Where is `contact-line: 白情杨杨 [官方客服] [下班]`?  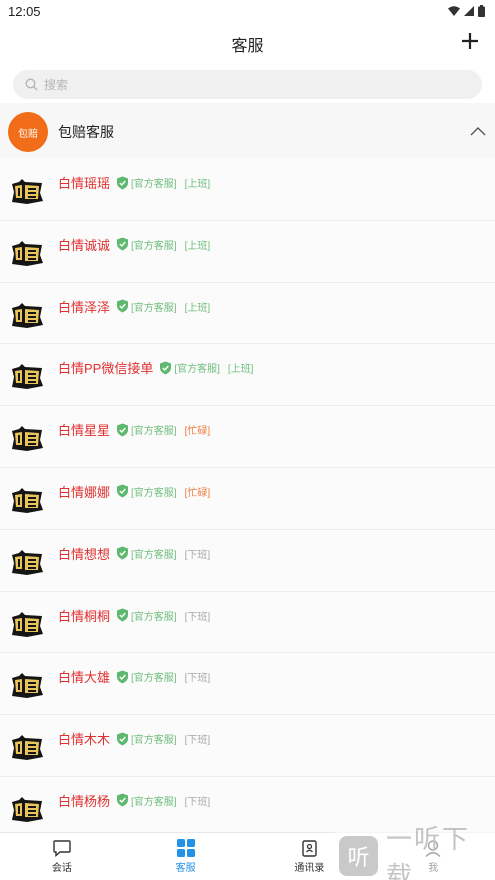
contact-line: 白情杨杨 [官方客服] [下班] is located at coordinates (134, 800).